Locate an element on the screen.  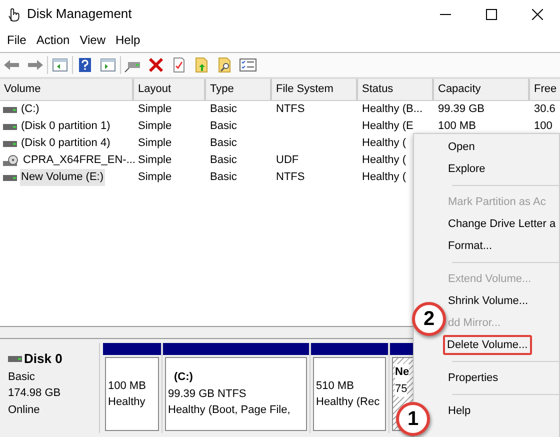
partition-info: Healthy is located at coordinates (127, 402).